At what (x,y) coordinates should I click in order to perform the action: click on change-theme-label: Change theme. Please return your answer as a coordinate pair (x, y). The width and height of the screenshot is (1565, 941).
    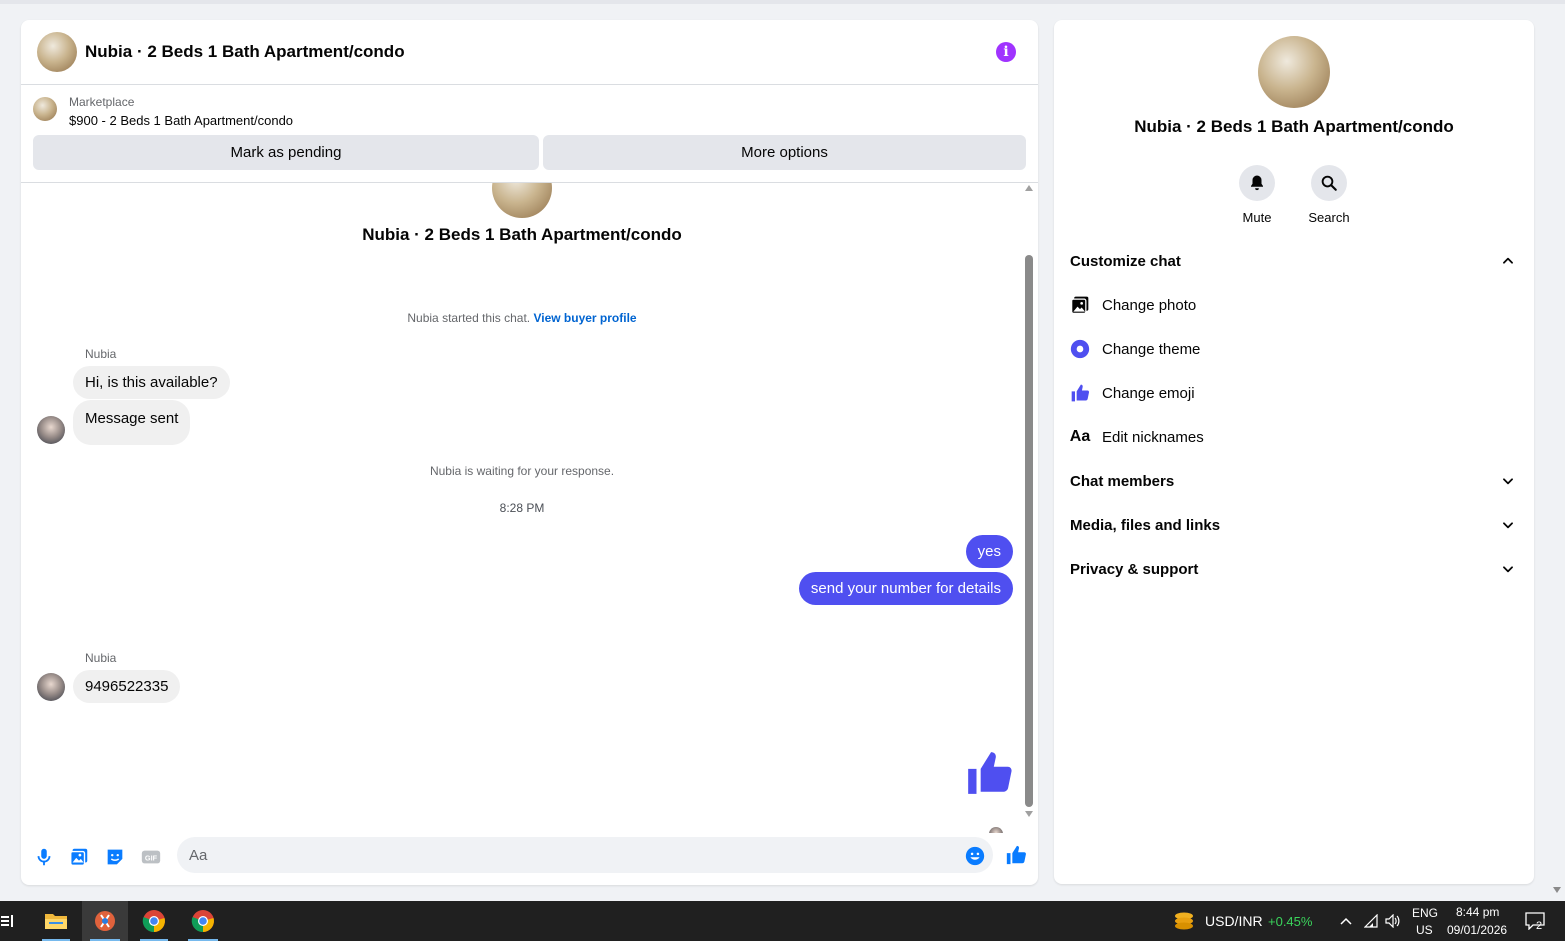
    Looking at the image, I should click on (1151, 349).